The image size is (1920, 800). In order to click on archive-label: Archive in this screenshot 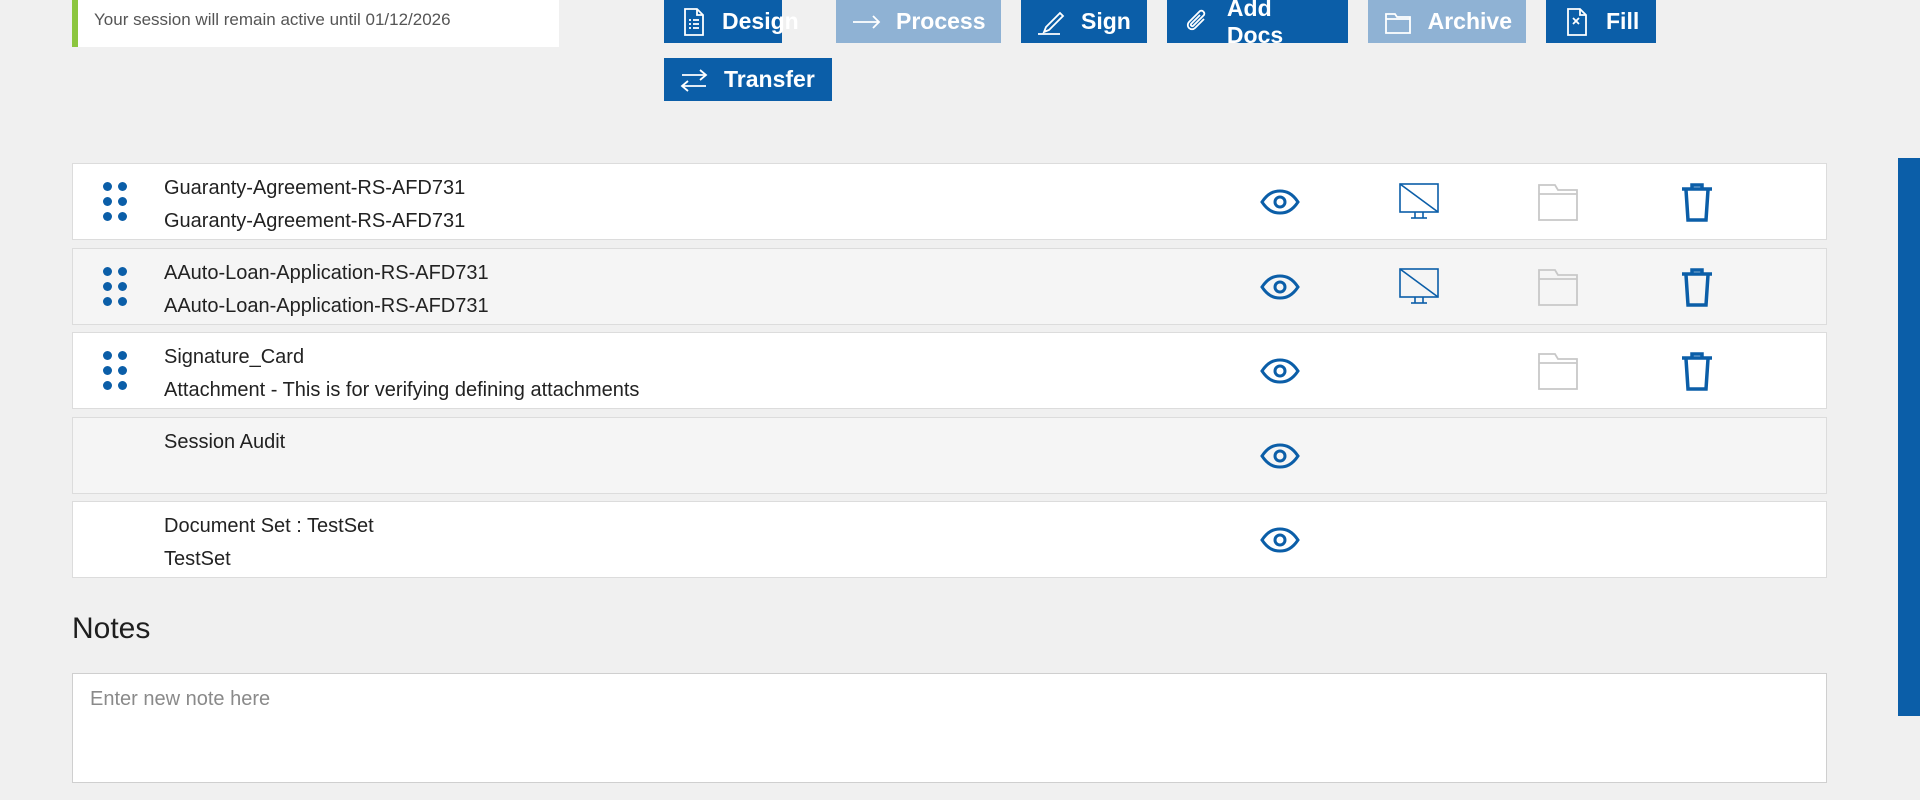, I will do `click(1469, 21)`.